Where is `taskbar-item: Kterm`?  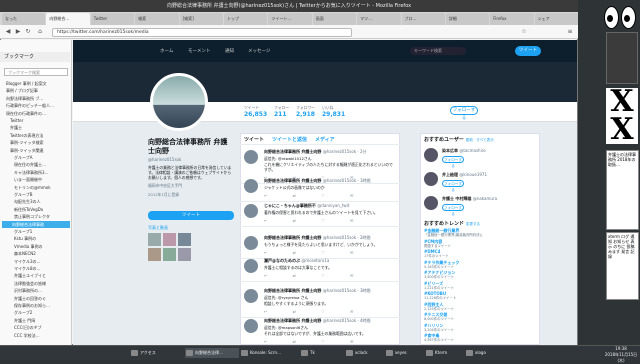 taskbar-item: Kterm is located at coordinates (444, 353).